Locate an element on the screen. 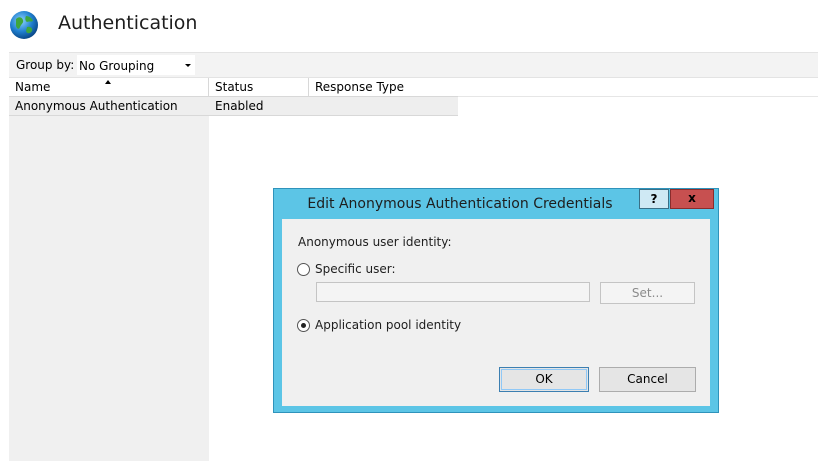 This screenshot has height=461, width=818. column-header-response-type: Response Type is located at coordinates (383, 87).